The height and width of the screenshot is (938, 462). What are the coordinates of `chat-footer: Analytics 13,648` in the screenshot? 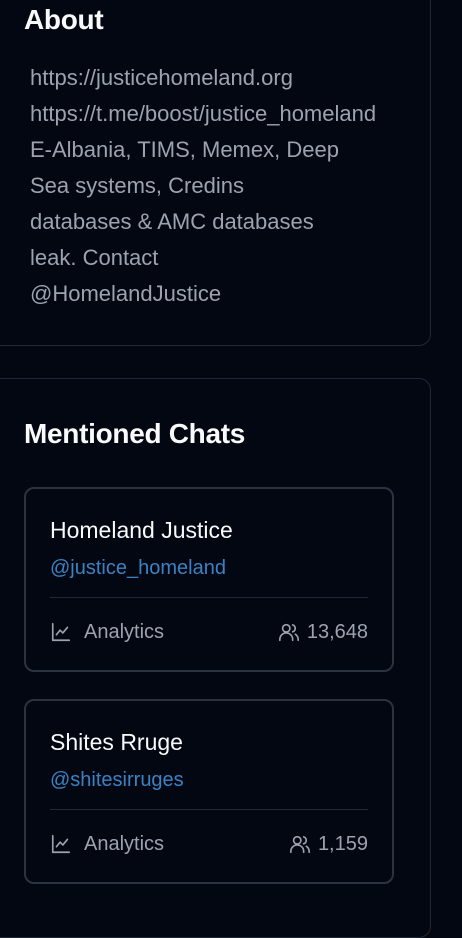 It's located at (209, 632).